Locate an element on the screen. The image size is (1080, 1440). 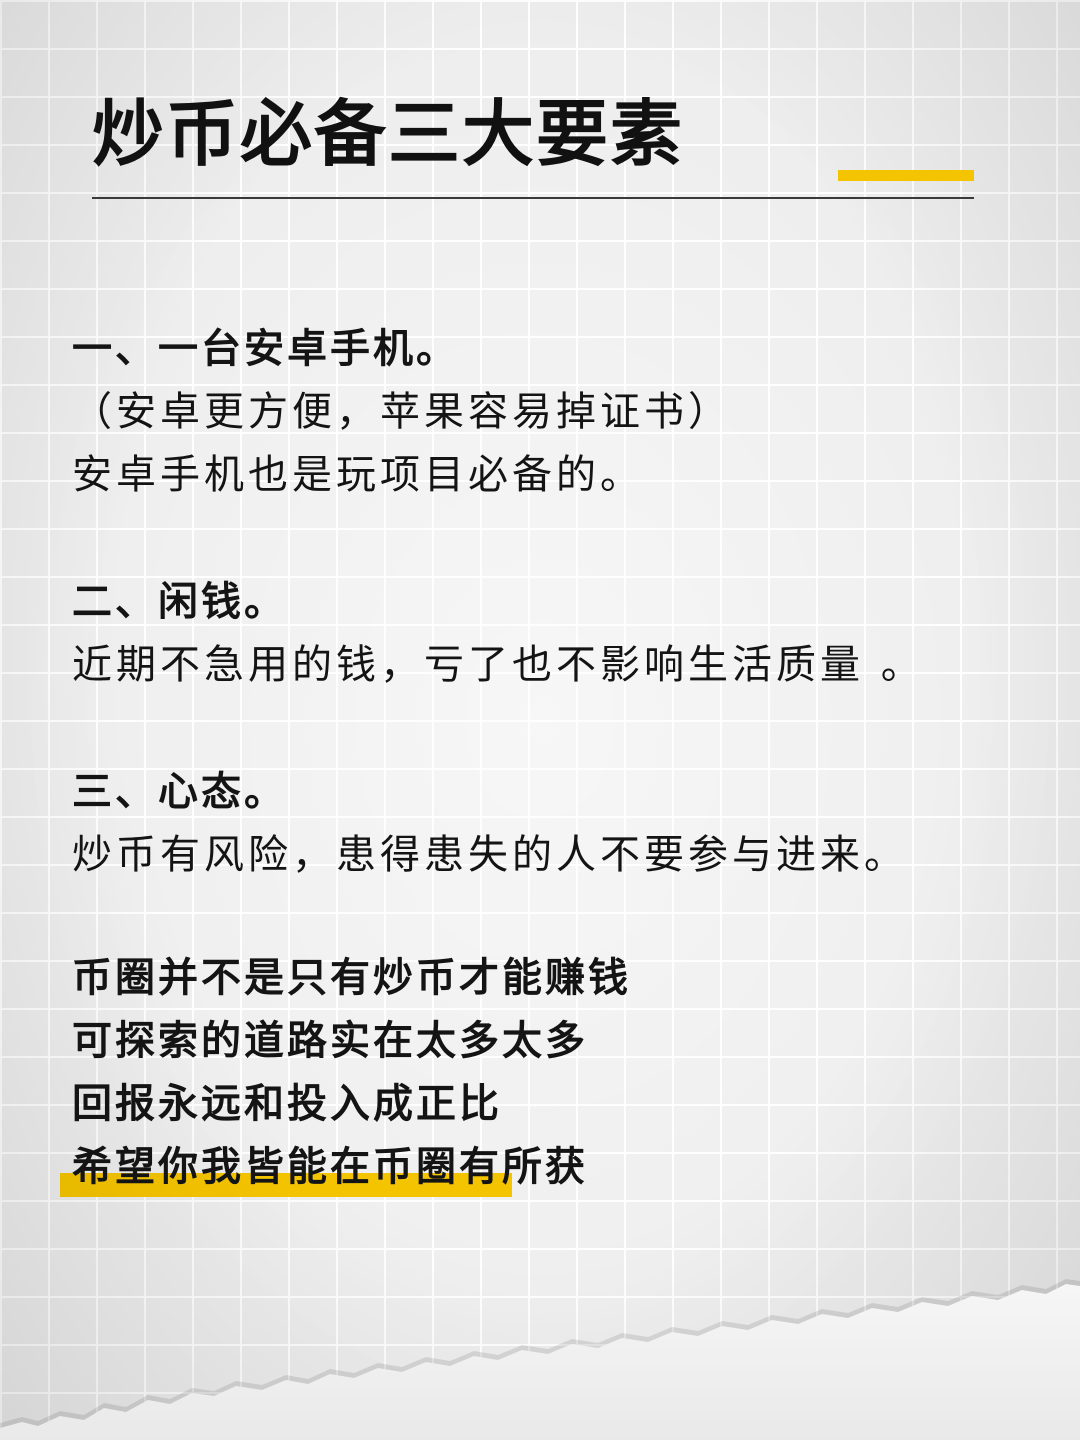
torn-paper-edge is located at coordinates (540, 1359).